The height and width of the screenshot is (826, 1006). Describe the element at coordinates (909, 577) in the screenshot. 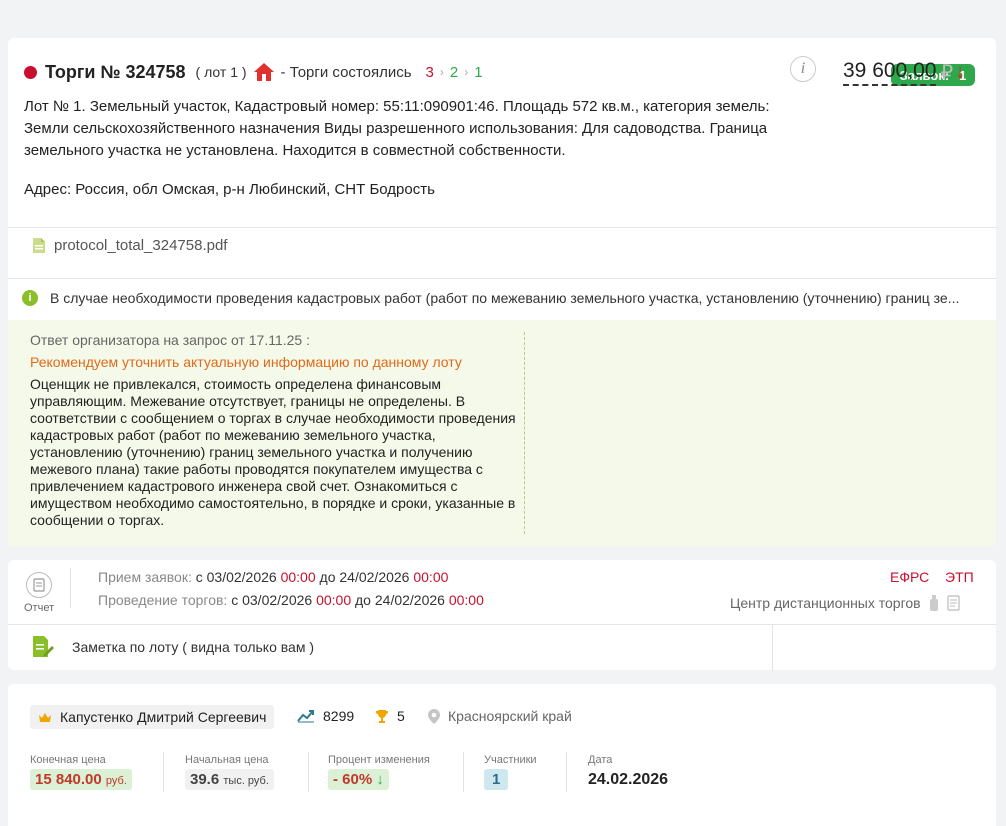

I see `efrs-link: ЕФРС` at that location.